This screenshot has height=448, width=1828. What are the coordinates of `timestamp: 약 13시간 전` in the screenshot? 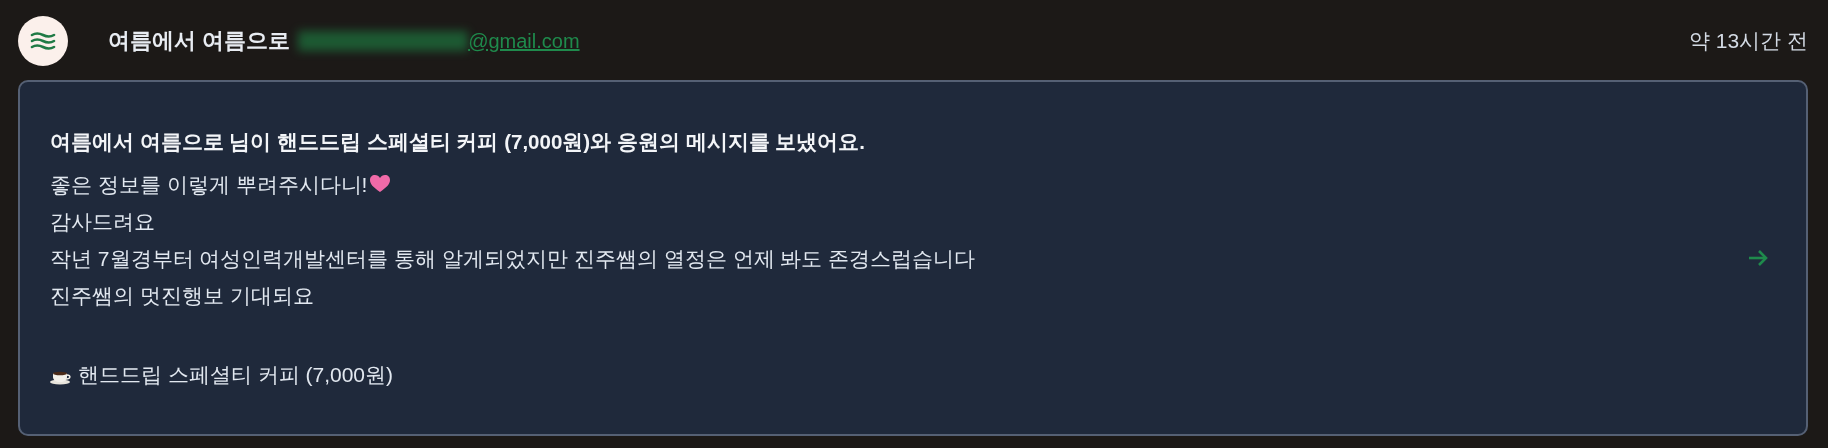 It's located at (1748, 41).